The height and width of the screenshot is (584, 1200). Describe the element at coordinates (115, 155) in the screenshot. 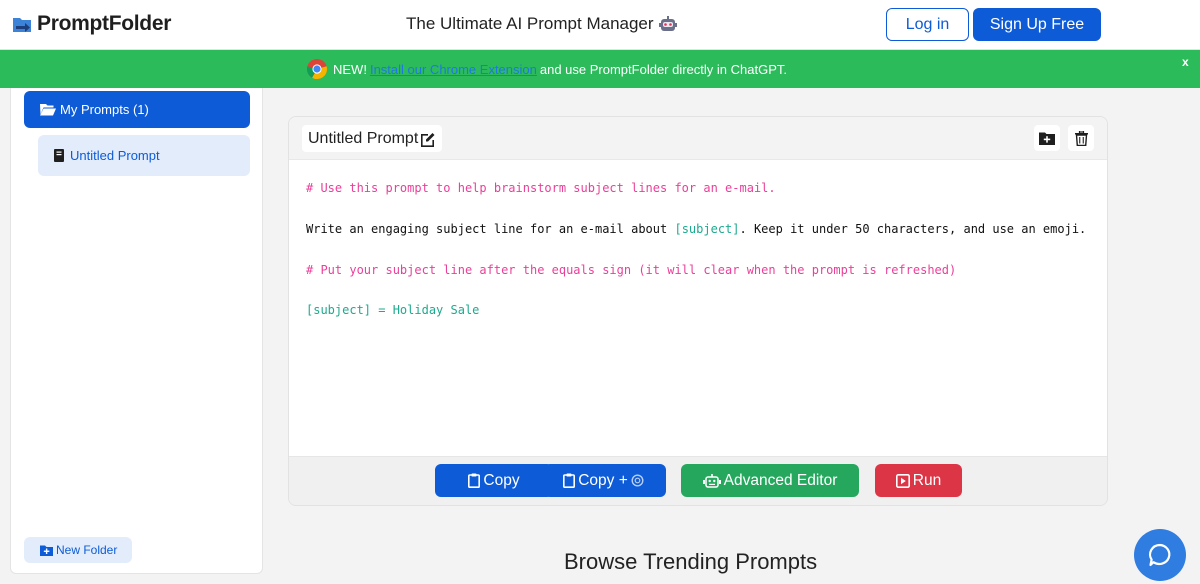

I see `prompt-label: Untitled Prompt` at that location.